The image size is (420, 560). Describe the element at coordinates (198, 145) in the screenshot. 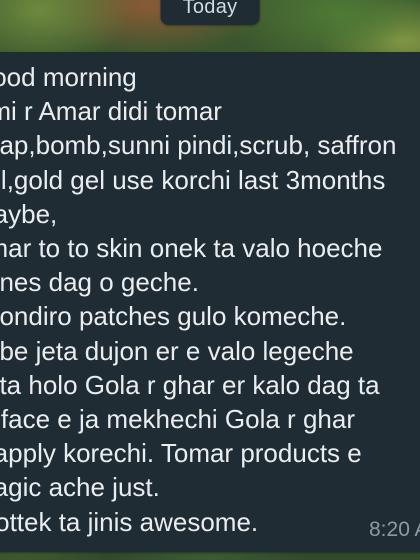

I see `message-line: soap,bomb,sunni pindi,scrub, saffron` at that location.